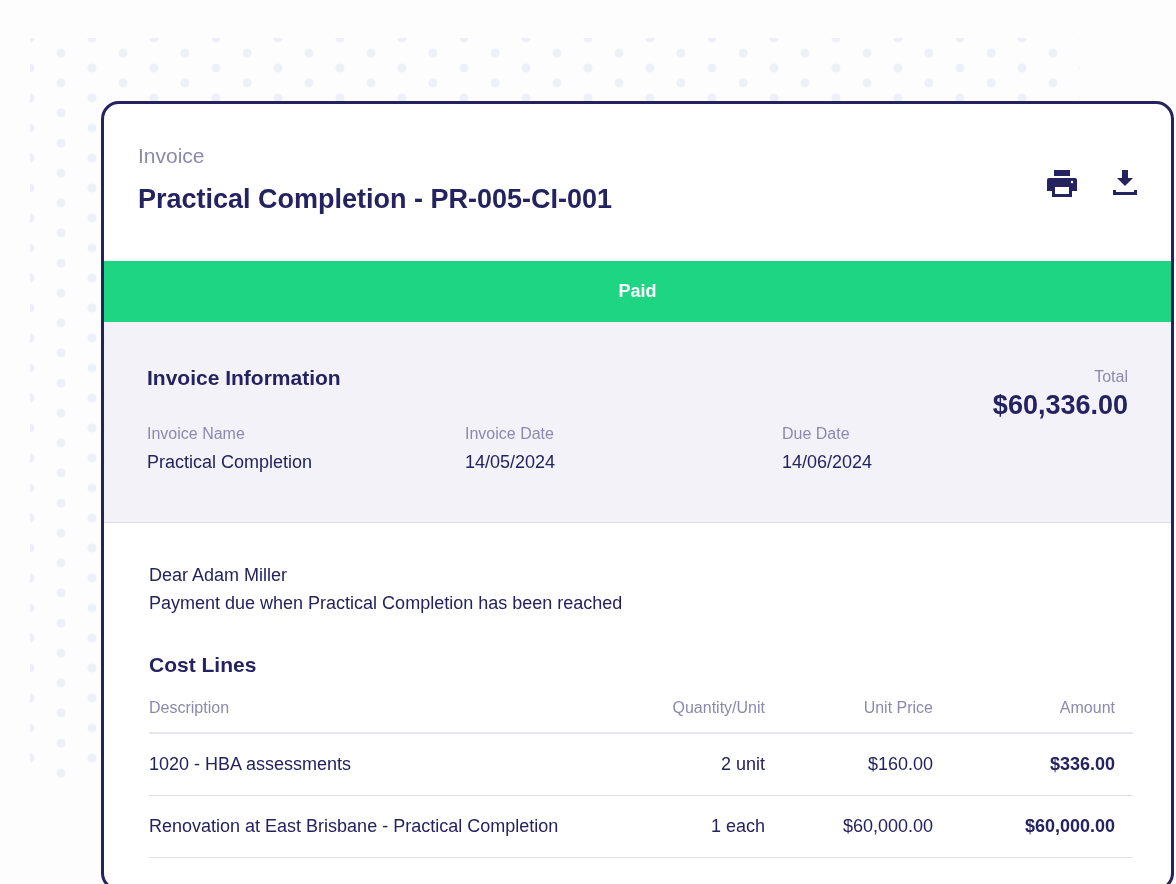  Describe the element at coordinates (816, 434) in the screenshot. I see `field-label: Due Date` at that location.